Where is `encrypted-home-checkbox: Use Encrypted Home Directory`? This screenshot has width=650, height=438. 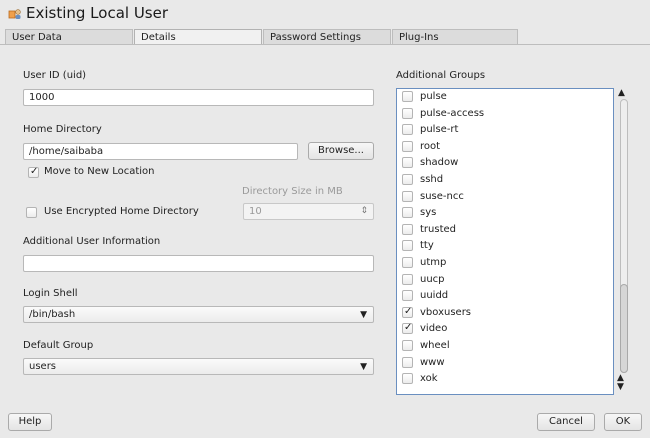
encrypted-home-checkbox: Use Encrypted Home Directory is located at coordinates (126, 213).